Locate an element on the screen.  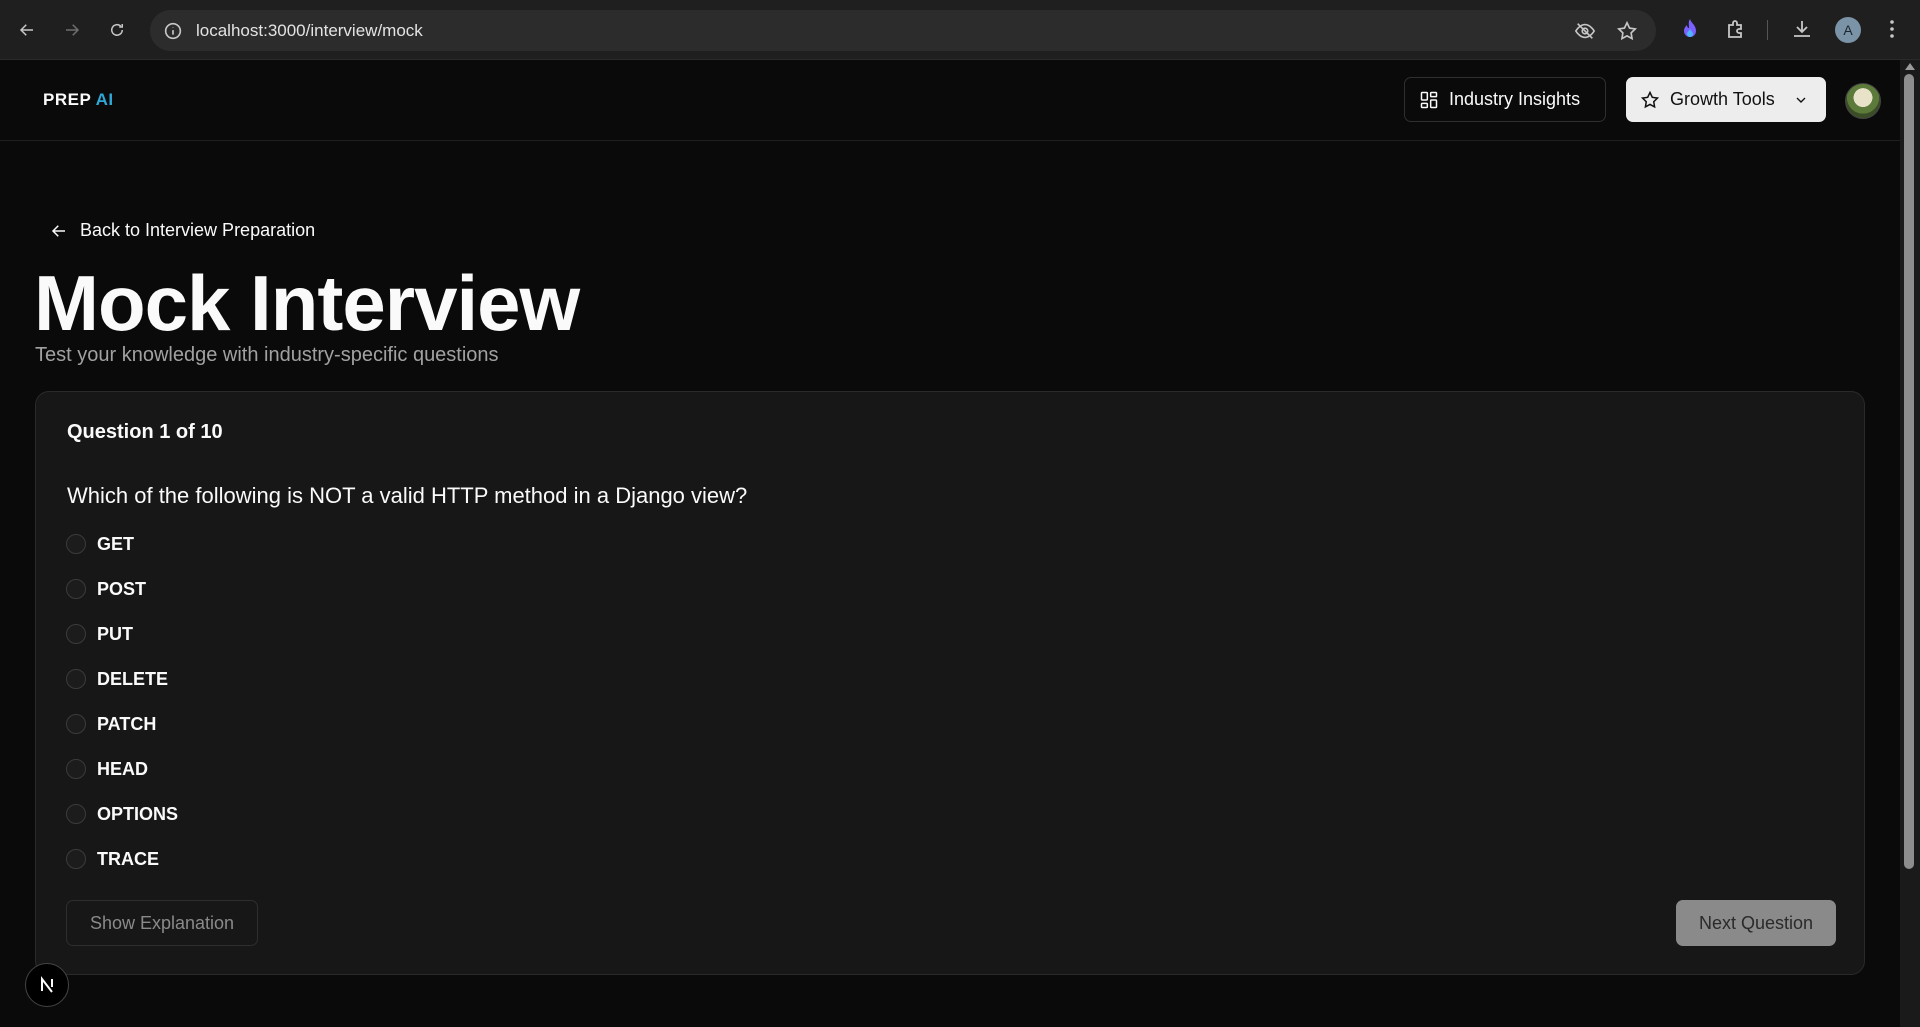
user-avatar is located at coordinates (1863, 101).